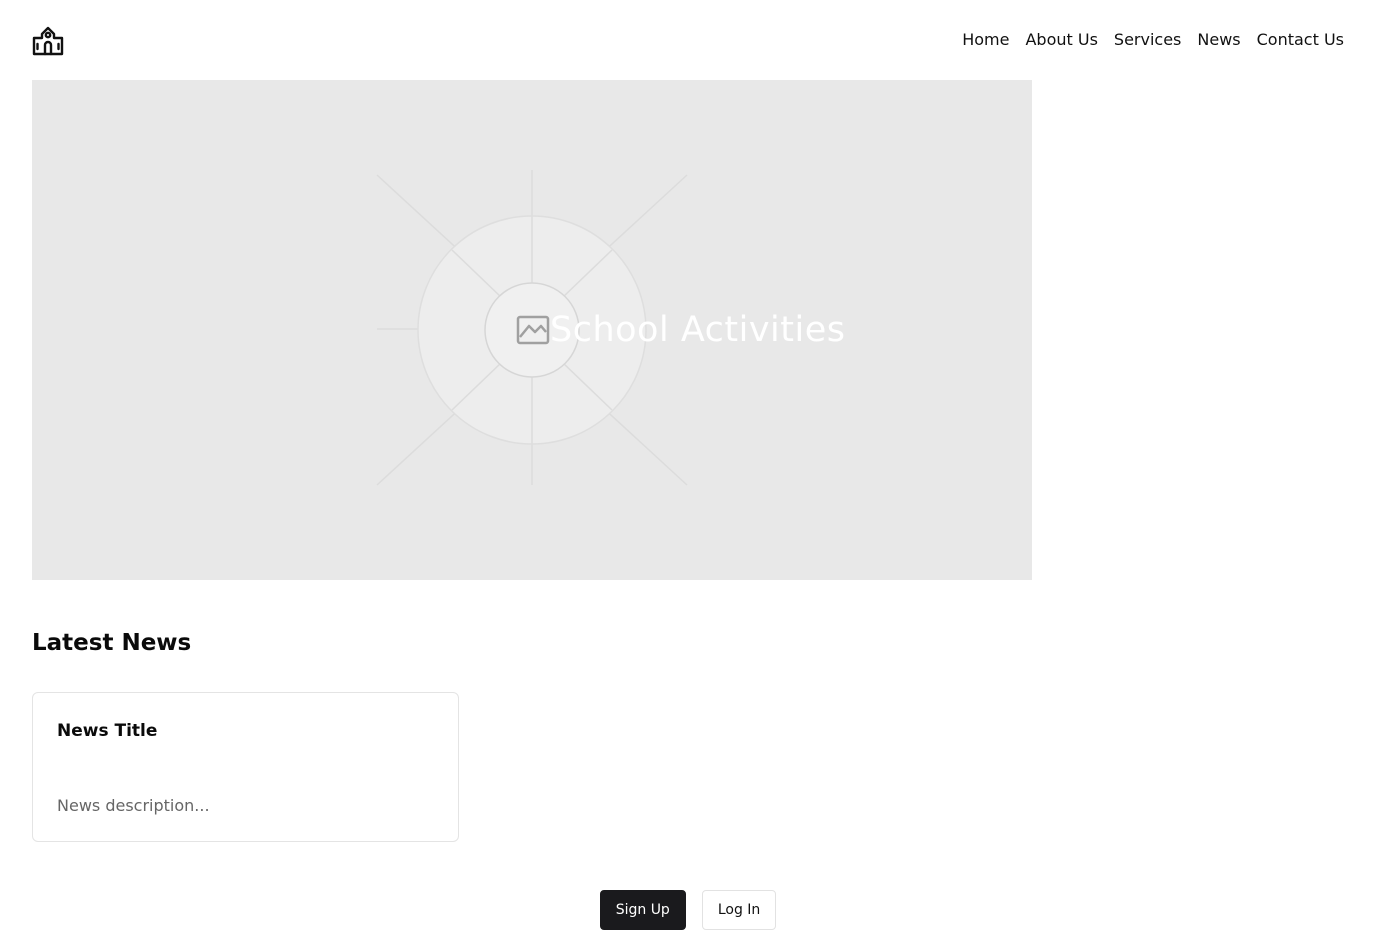 The width and height of the screenshot is (1376, 930). Describe the element at coordinates (688, 40) in the screenshot. I see `site-header: Home About Us Services News Contact Us` at that location.